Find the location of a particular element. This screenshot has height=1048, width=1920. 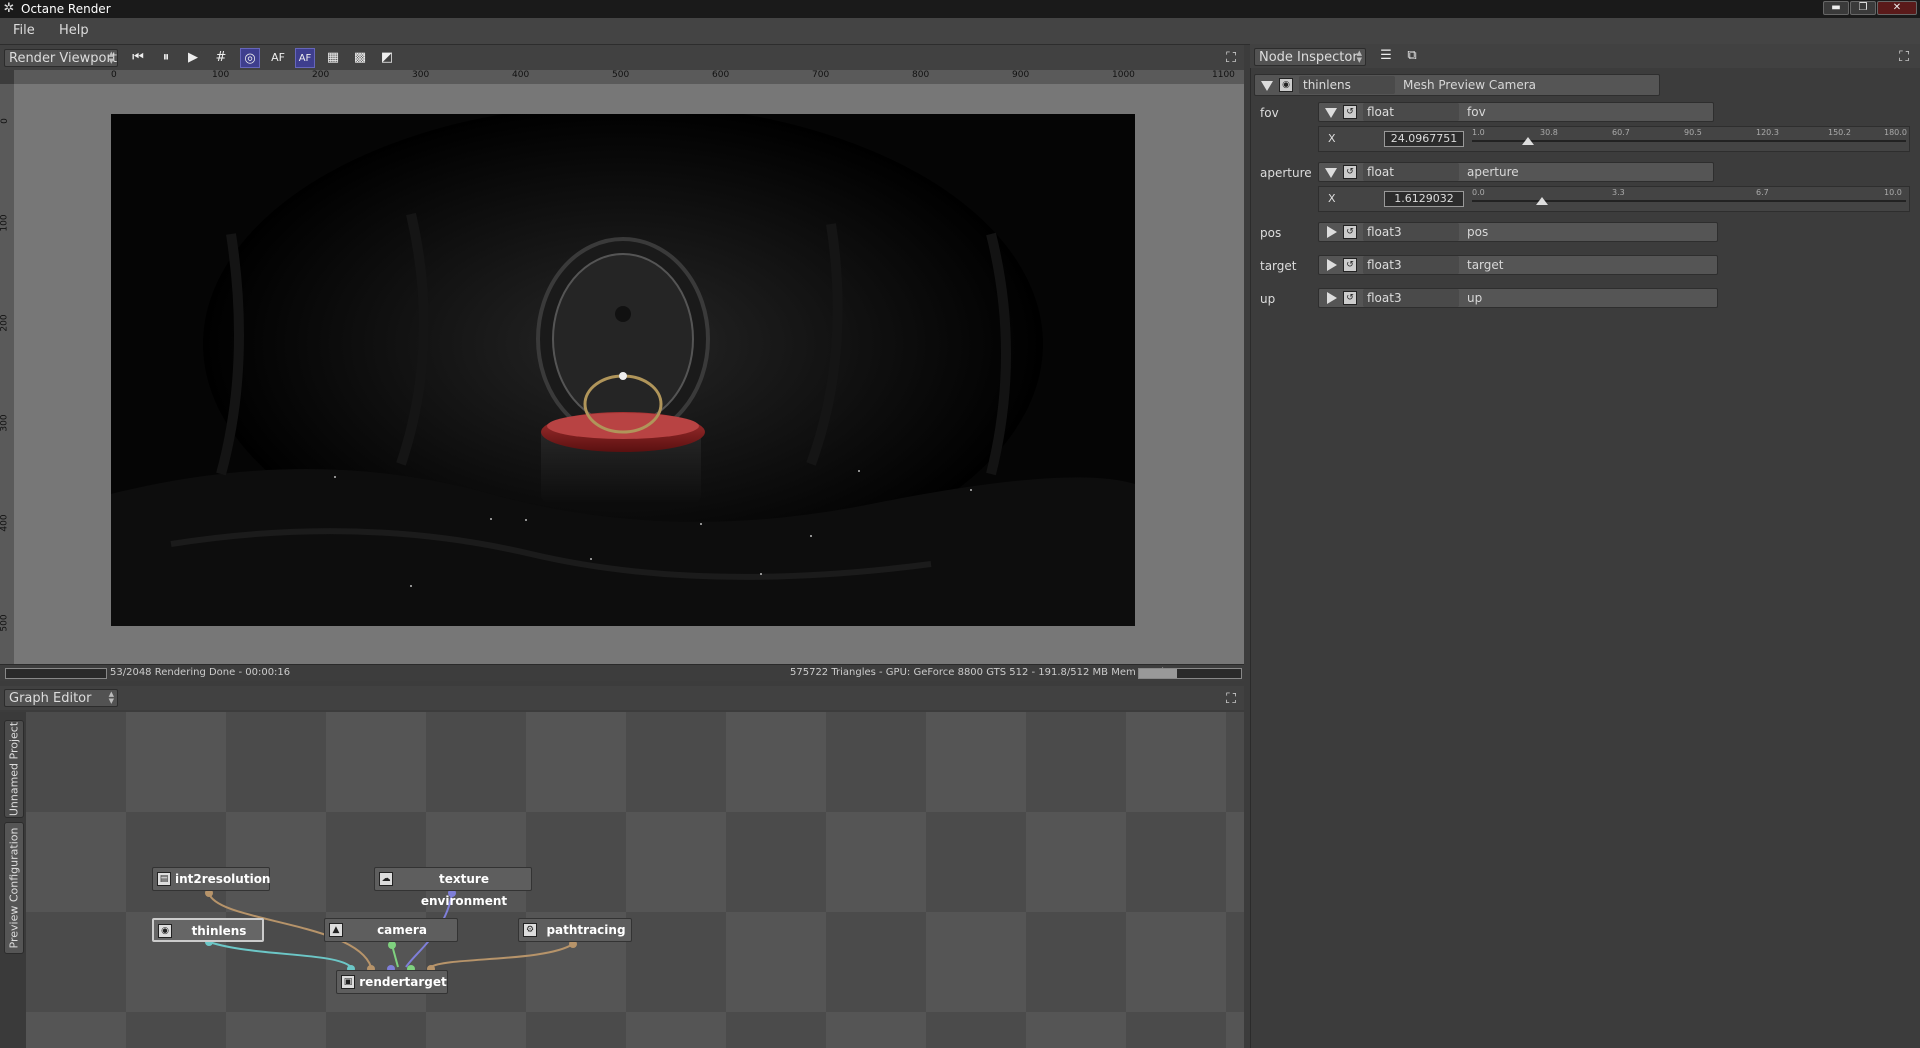

restore-button: ❐ is located at coordinates (1863, 8).